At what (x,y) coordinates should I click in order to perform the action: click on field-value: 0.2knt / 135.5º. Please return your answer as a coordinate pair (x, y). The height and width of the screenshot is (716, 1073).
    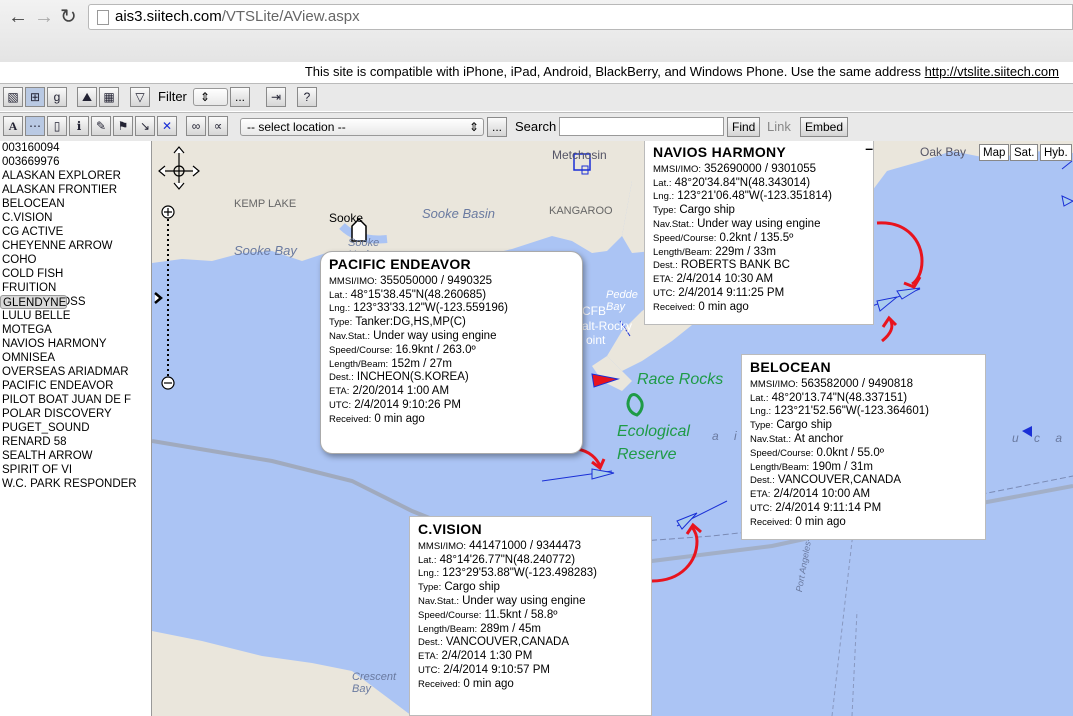
    Looking at the image, I should click on (756, 237).